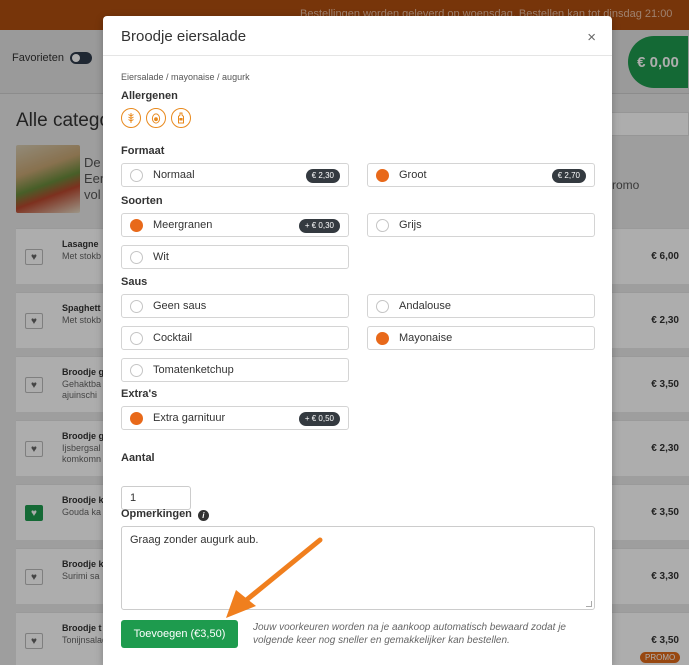 The width and height of the screenshot is (689, 665). What do you see at coordinates (589, 604) in the screenshot?
I see `resize-grip-icon` at bounding box center [589, 604].